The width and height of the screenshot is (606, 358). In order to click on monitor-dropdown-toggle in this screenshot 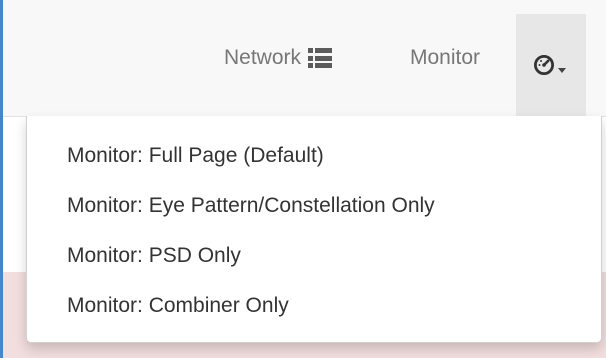, I will do `click(551, 65)`.